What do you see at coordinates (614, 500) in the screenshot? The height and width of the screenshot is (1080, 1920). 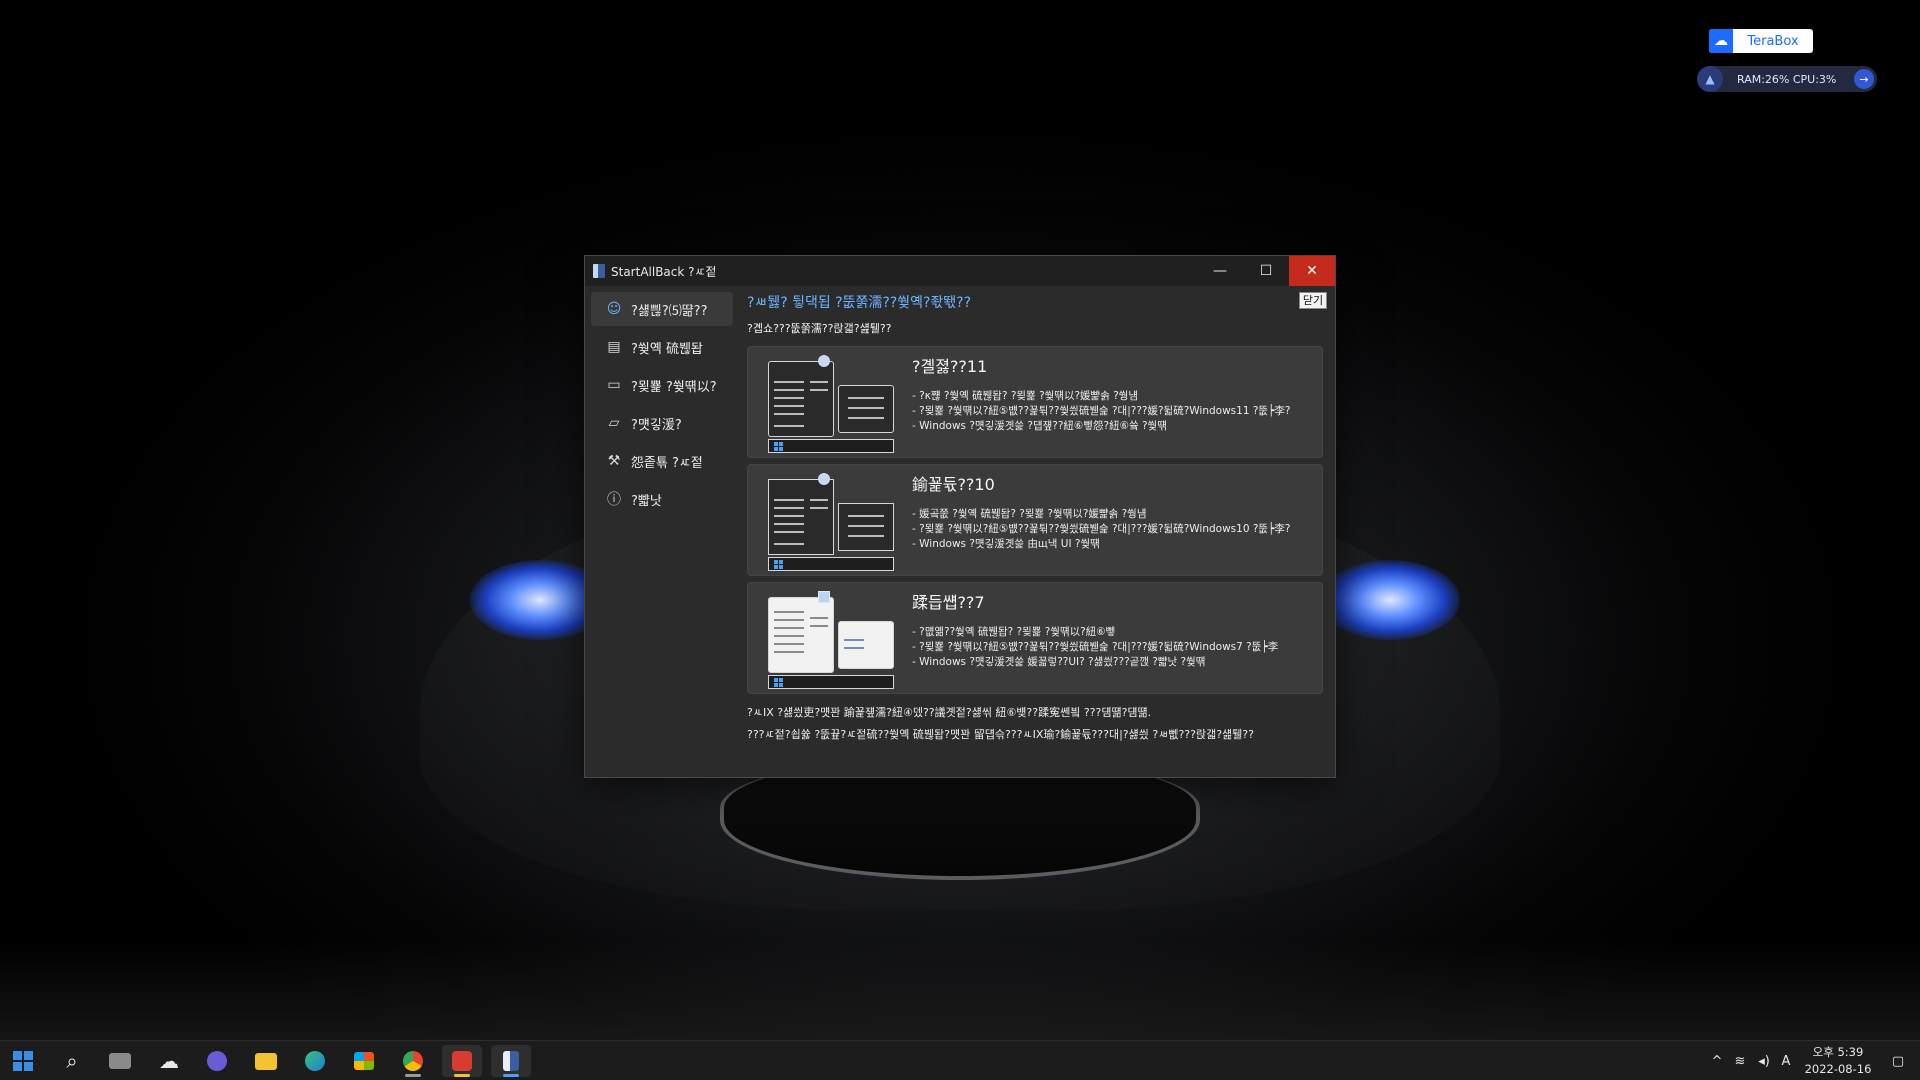 I see `info-icon: ⓘ` at bounding box center [614, 500].